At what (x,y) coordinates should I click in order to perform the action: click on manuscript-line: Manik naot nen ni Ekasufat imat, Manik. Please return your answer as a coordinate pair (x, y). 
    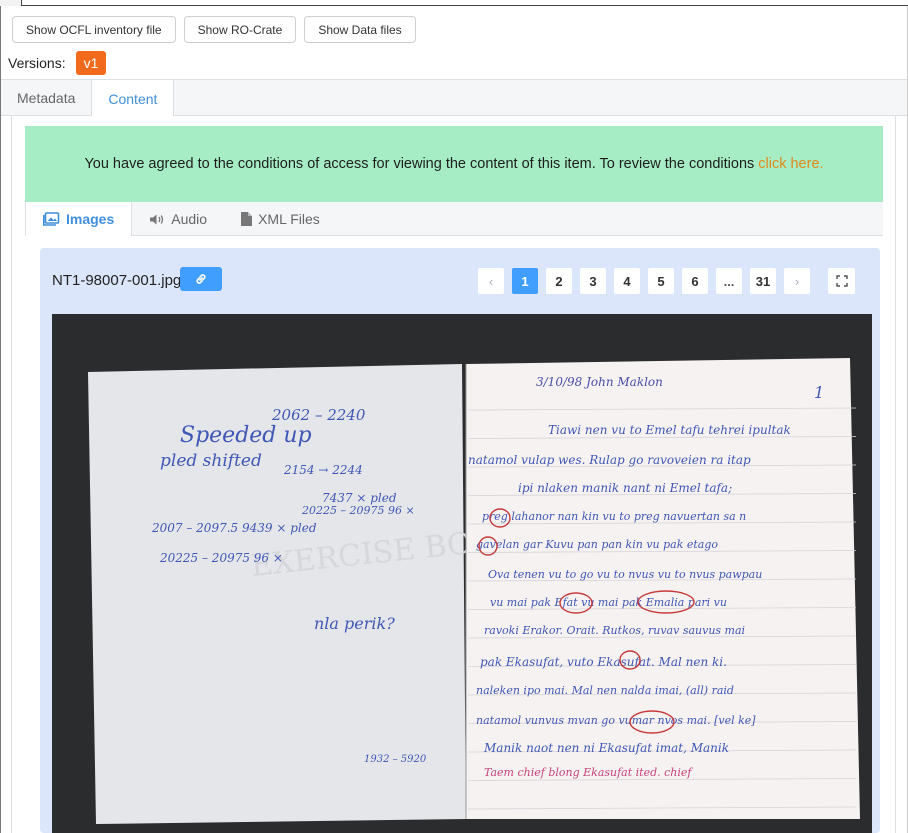
    Looking at the image, I should click on (606, 748).